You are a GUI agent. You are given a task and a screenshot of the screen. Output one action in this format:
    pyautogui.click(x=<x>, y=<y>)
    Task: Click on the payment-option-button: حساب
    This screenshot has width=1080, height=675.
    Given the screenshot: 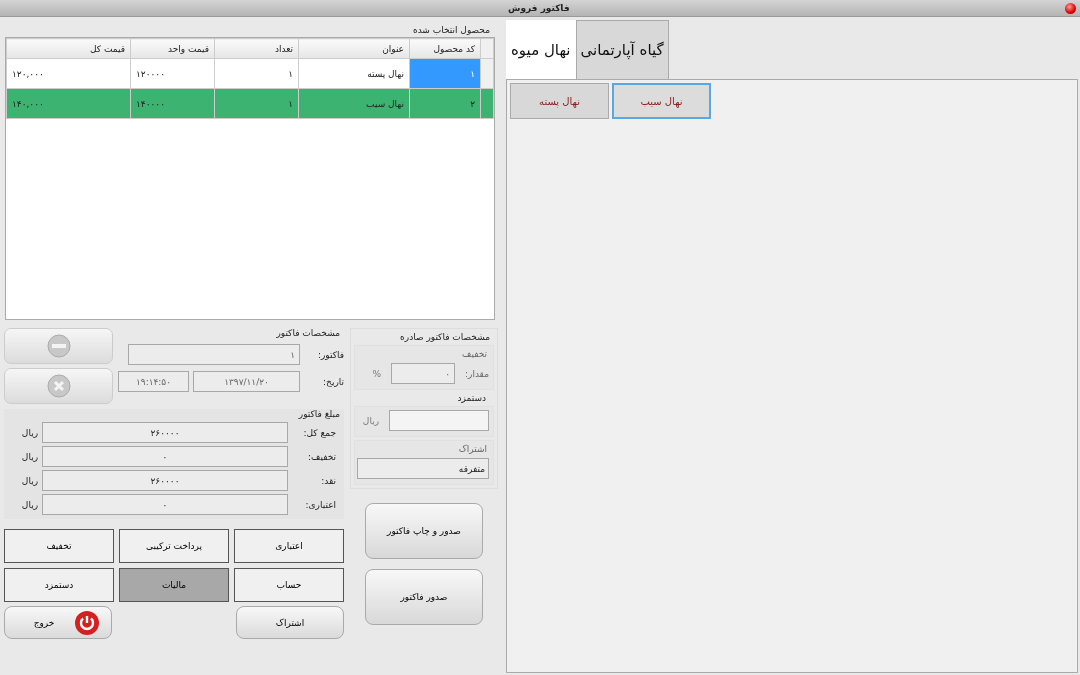 What is the action you would take?
    pyautogui.click(x=289, y=585)
    